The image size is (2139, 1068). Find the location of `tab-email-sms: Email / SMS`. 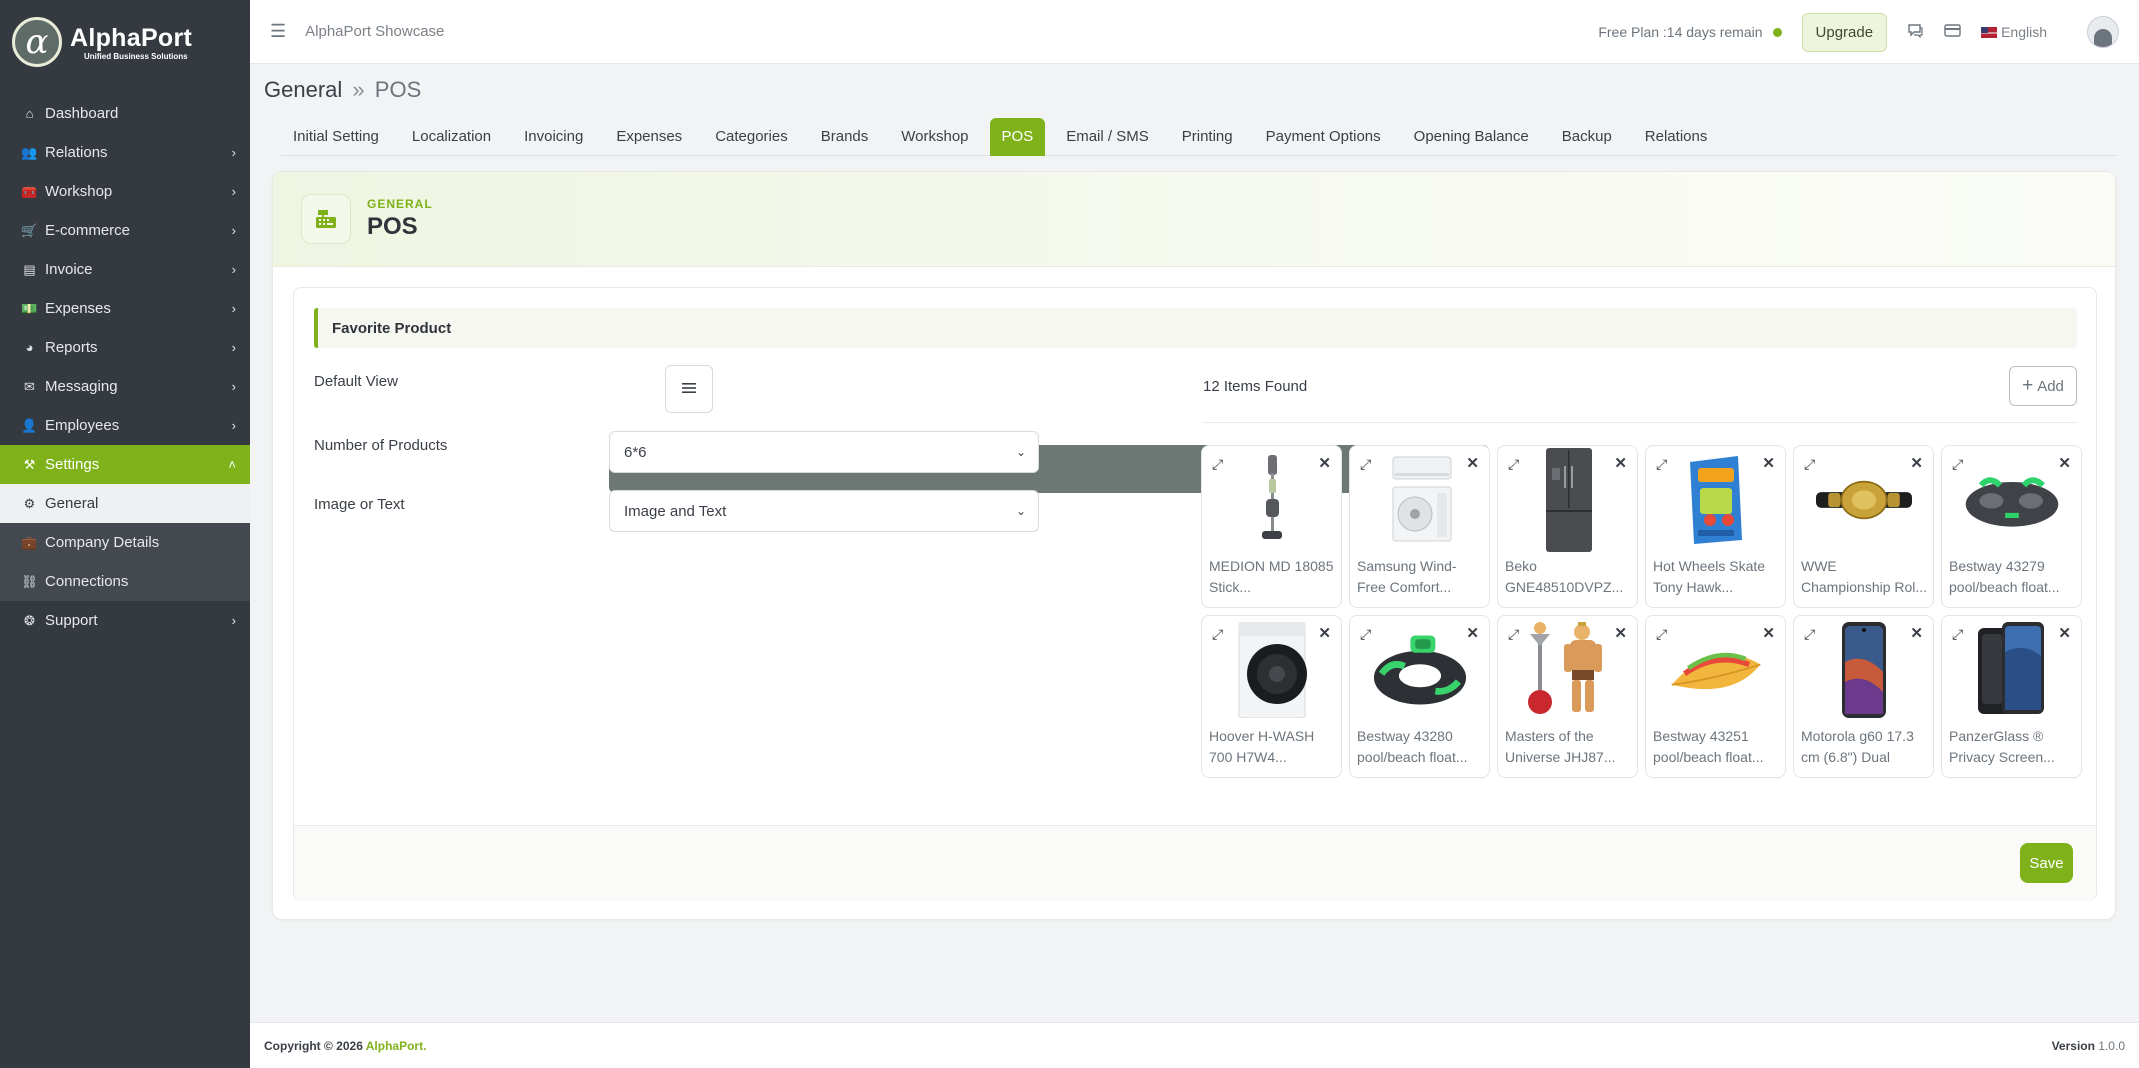

tab-email-sms: Email / SMS is located at coordinates (1107, 137).